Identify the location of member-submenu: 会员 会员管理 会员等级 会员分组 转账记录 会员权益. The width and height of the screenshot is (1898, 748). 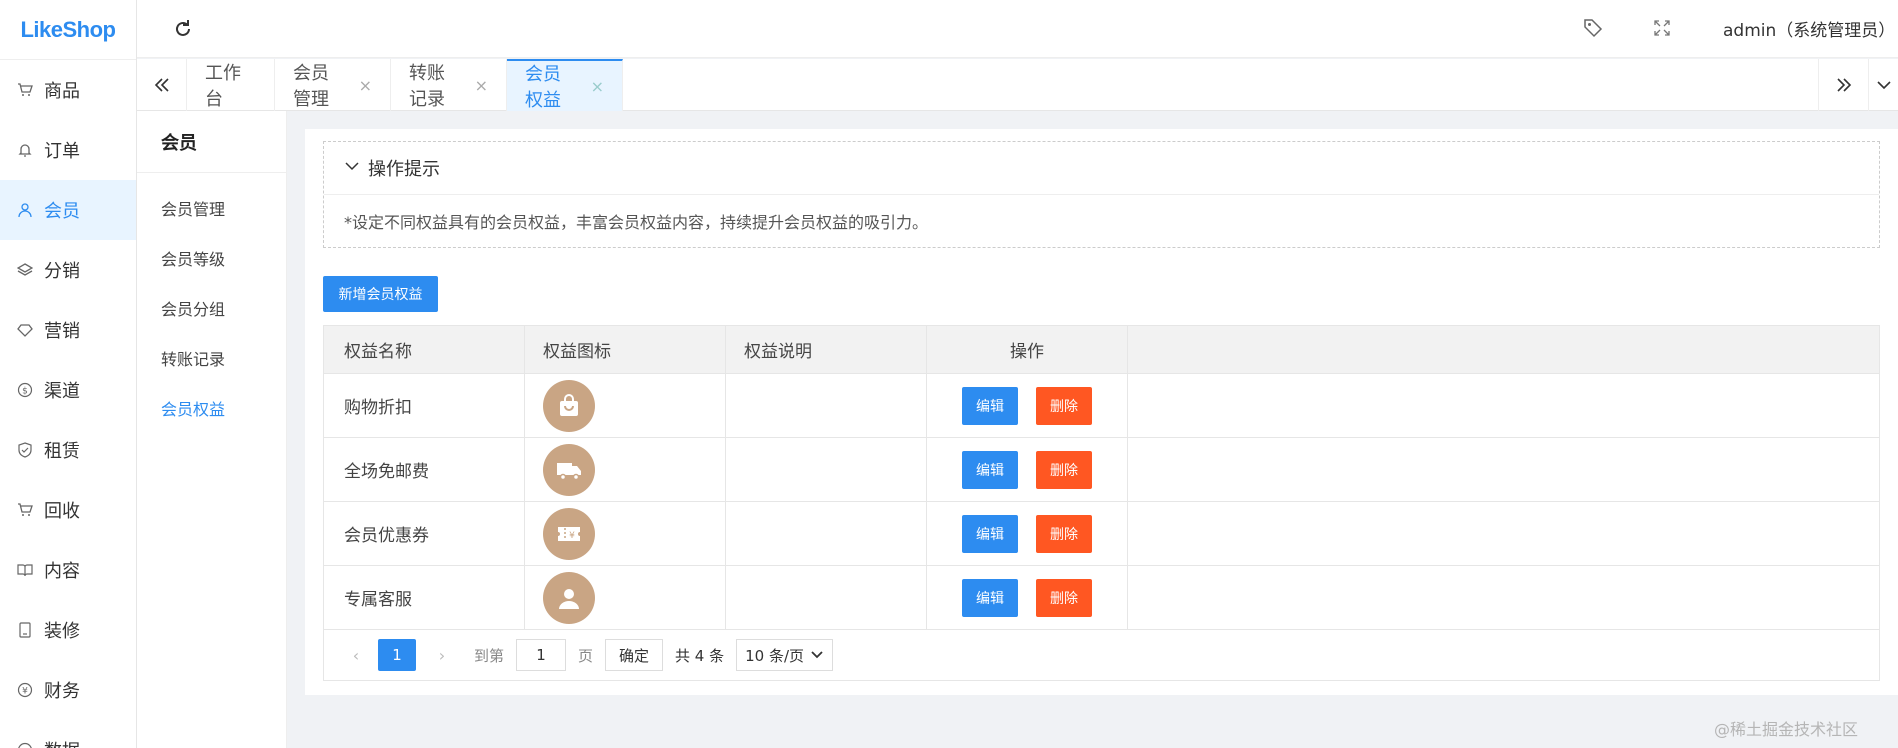
(212, 429).